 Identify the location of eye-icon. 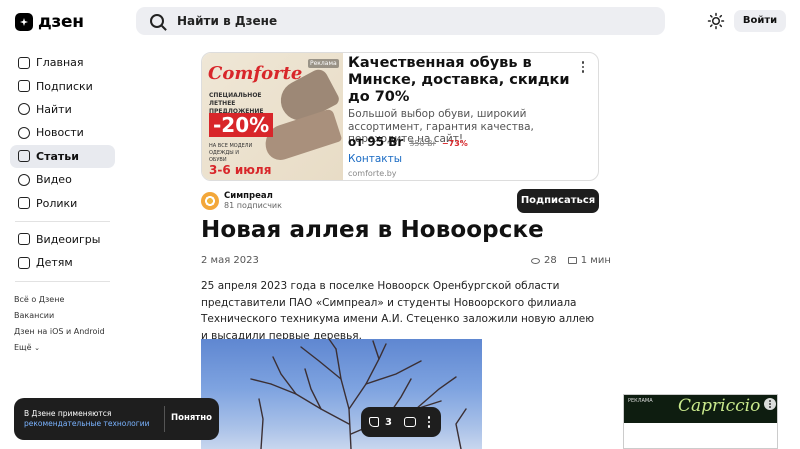
(535, 260).